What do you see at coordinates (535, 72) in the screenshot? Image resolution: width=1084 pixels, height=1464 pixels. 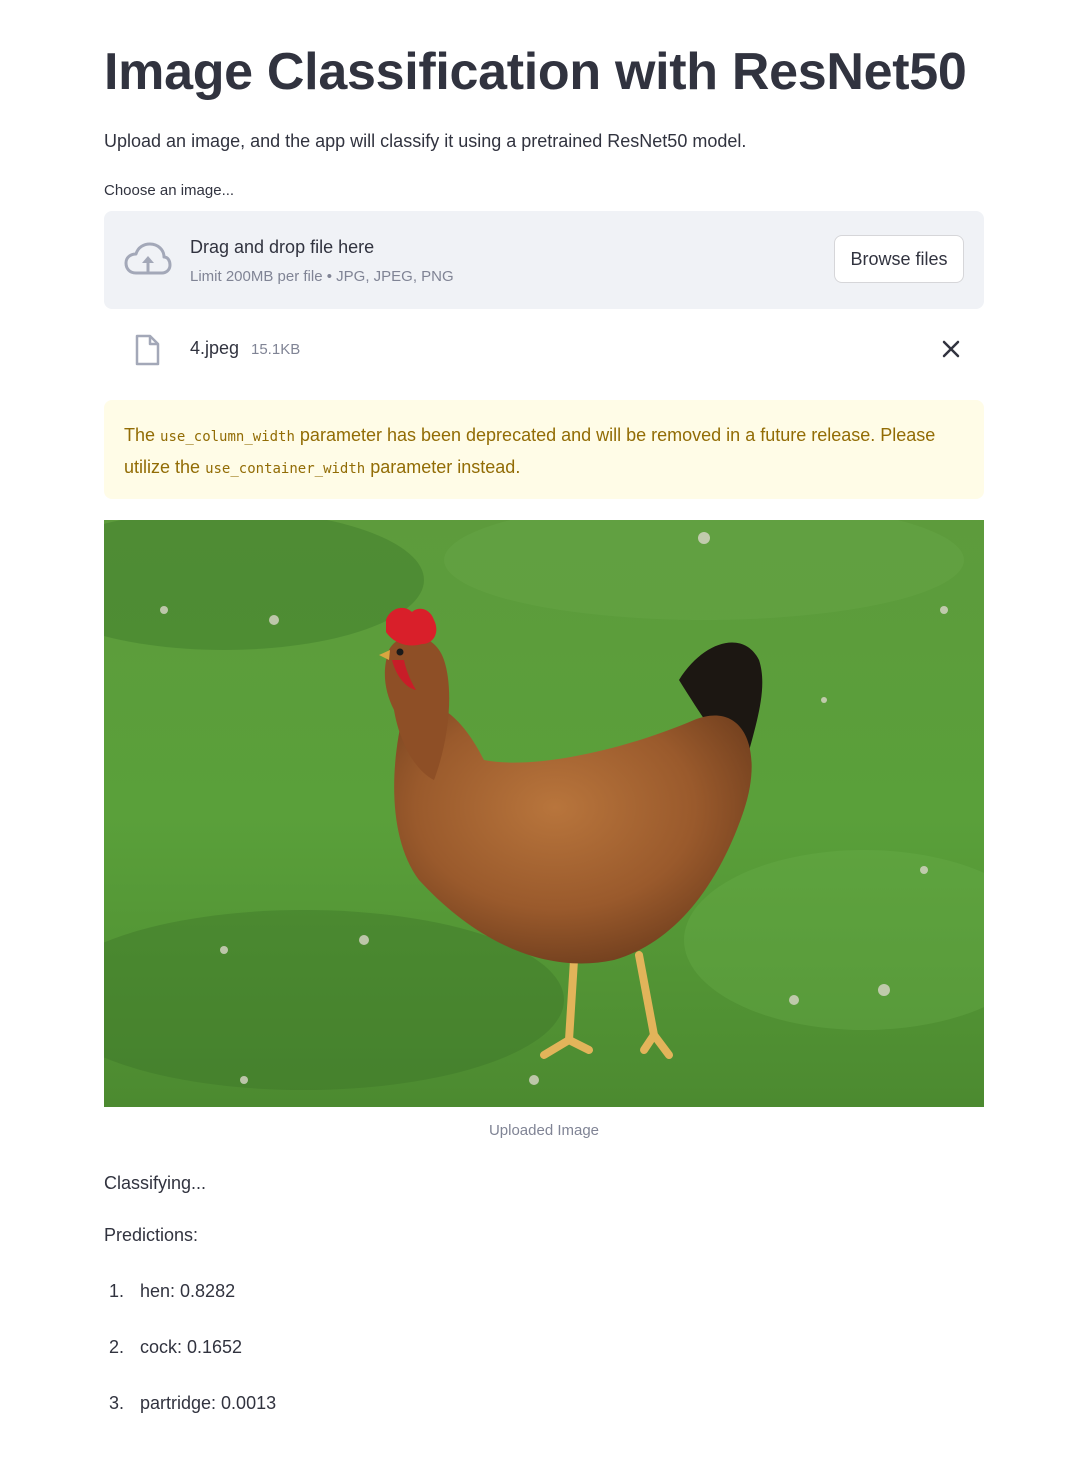 I see `page-title: Image Classification with ResNet50` at bounding box center [535, 72].